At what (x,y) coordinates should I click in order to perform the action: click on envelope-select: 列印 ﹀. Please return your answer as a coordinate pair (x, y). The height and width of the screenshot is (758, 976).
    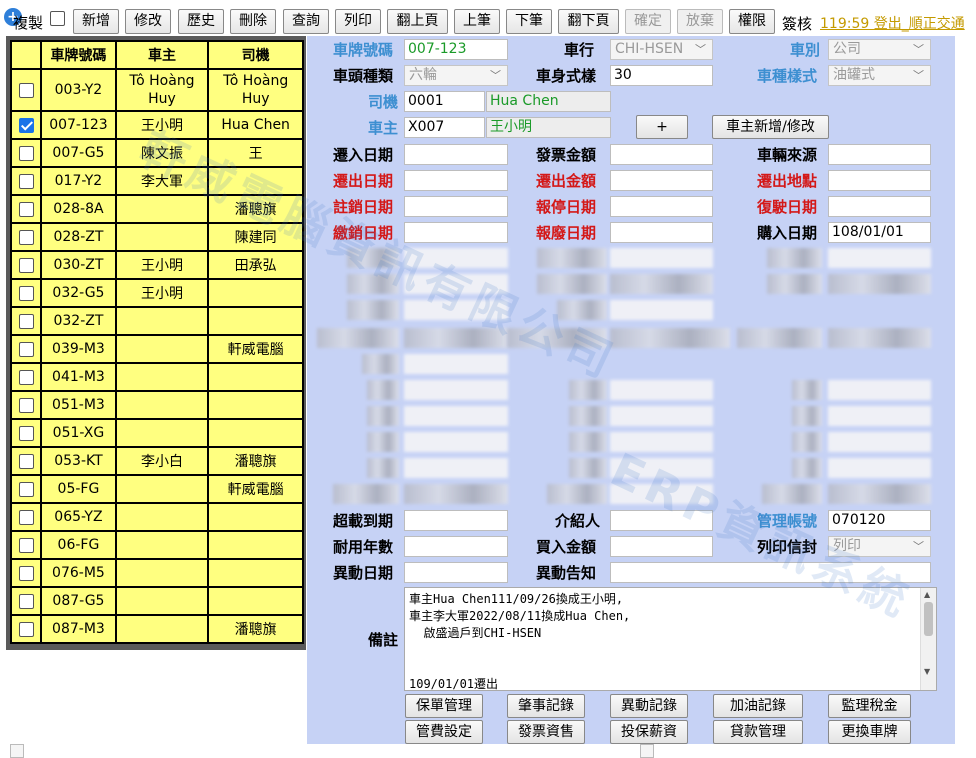
    Looking at the image, I should click on (879, 546).